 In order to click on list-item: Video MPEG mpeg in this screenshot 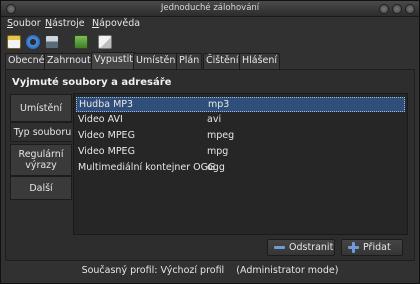, I will do `click(240, 136)`.